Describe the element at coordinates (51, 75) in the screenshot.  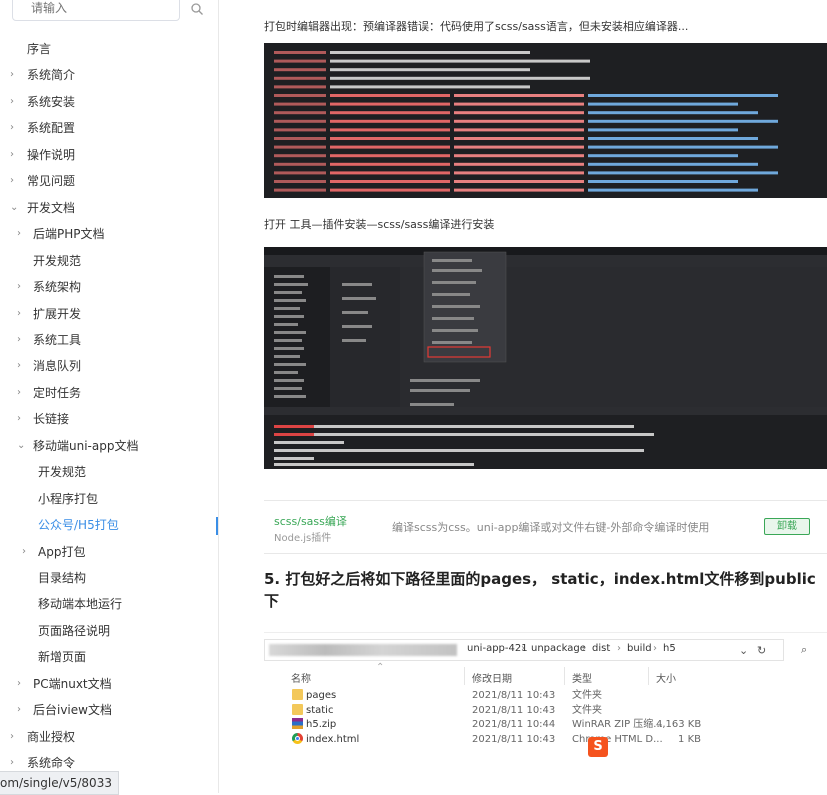
I see `sidebar-item-label: 系统简介` at that location.